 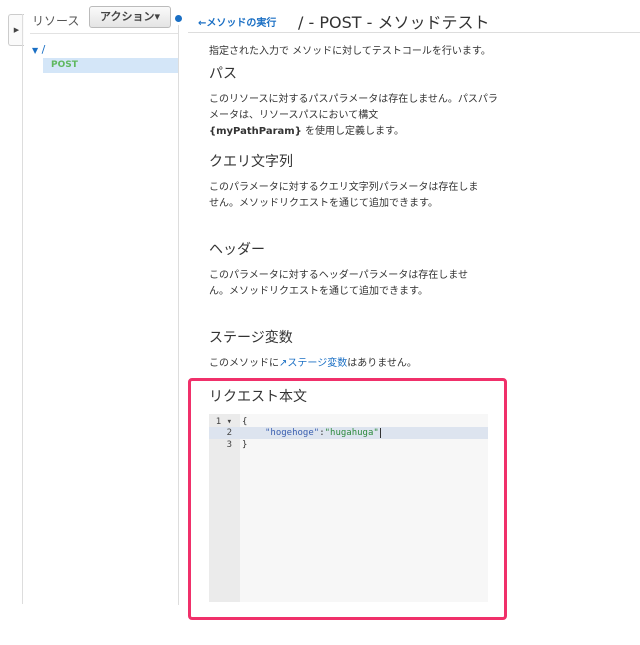 What do you see at coordinates (223, 74) in the screenshot?
I see `path-heading: パス` at bounding box center [223, 74].